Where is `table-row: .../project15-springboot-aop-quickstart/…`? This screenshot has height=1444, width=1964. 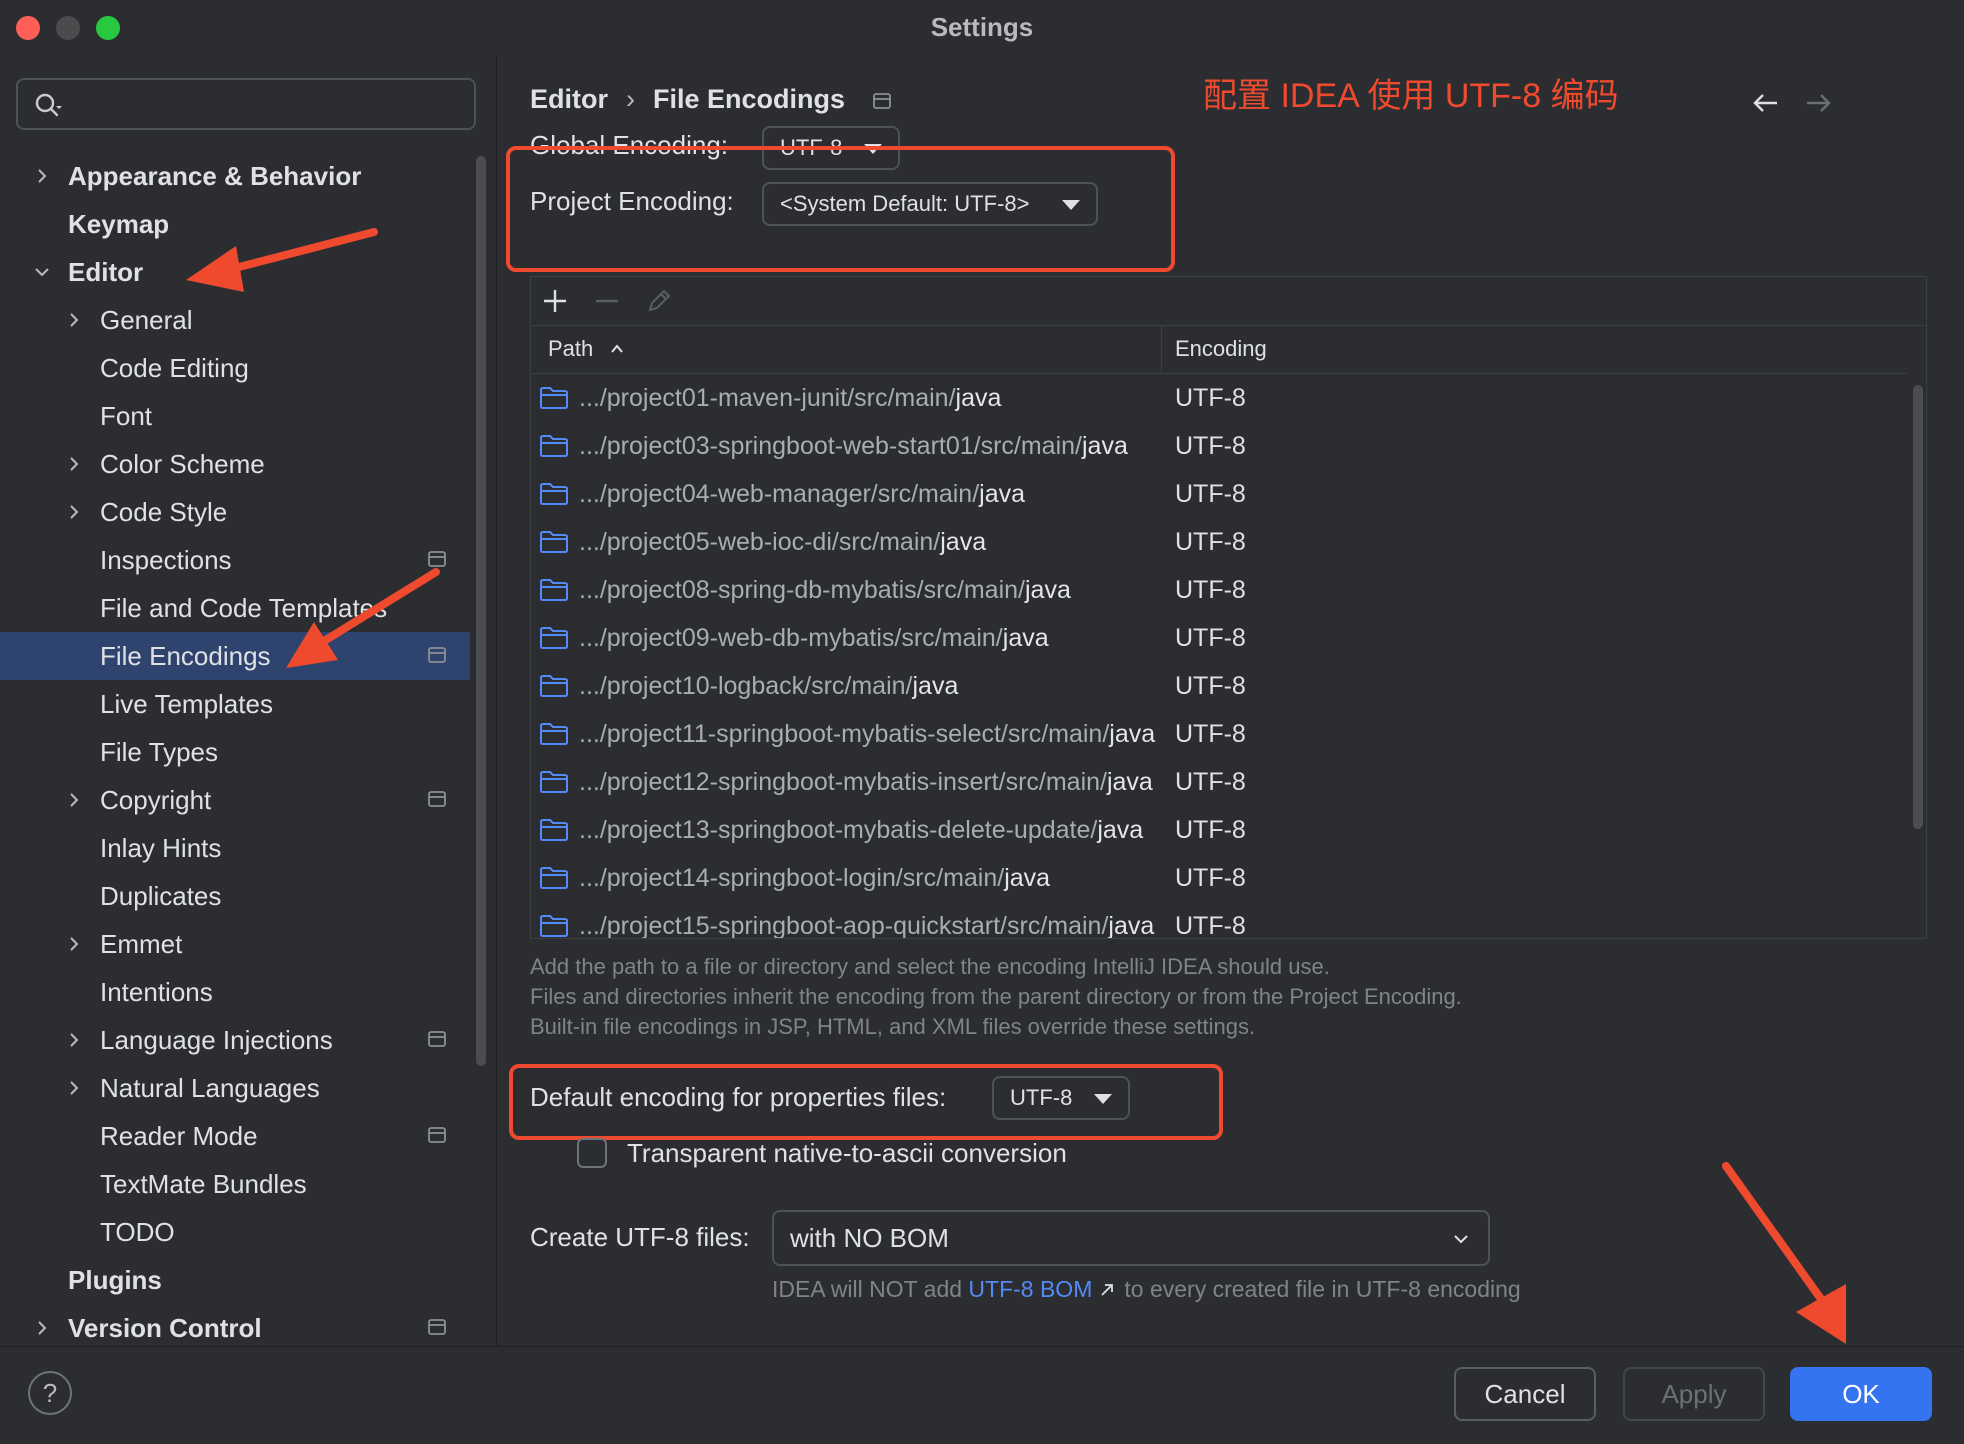
table-row: .../project15-springboot-aop-quickstart/… is located at coordinates (1219, 920).